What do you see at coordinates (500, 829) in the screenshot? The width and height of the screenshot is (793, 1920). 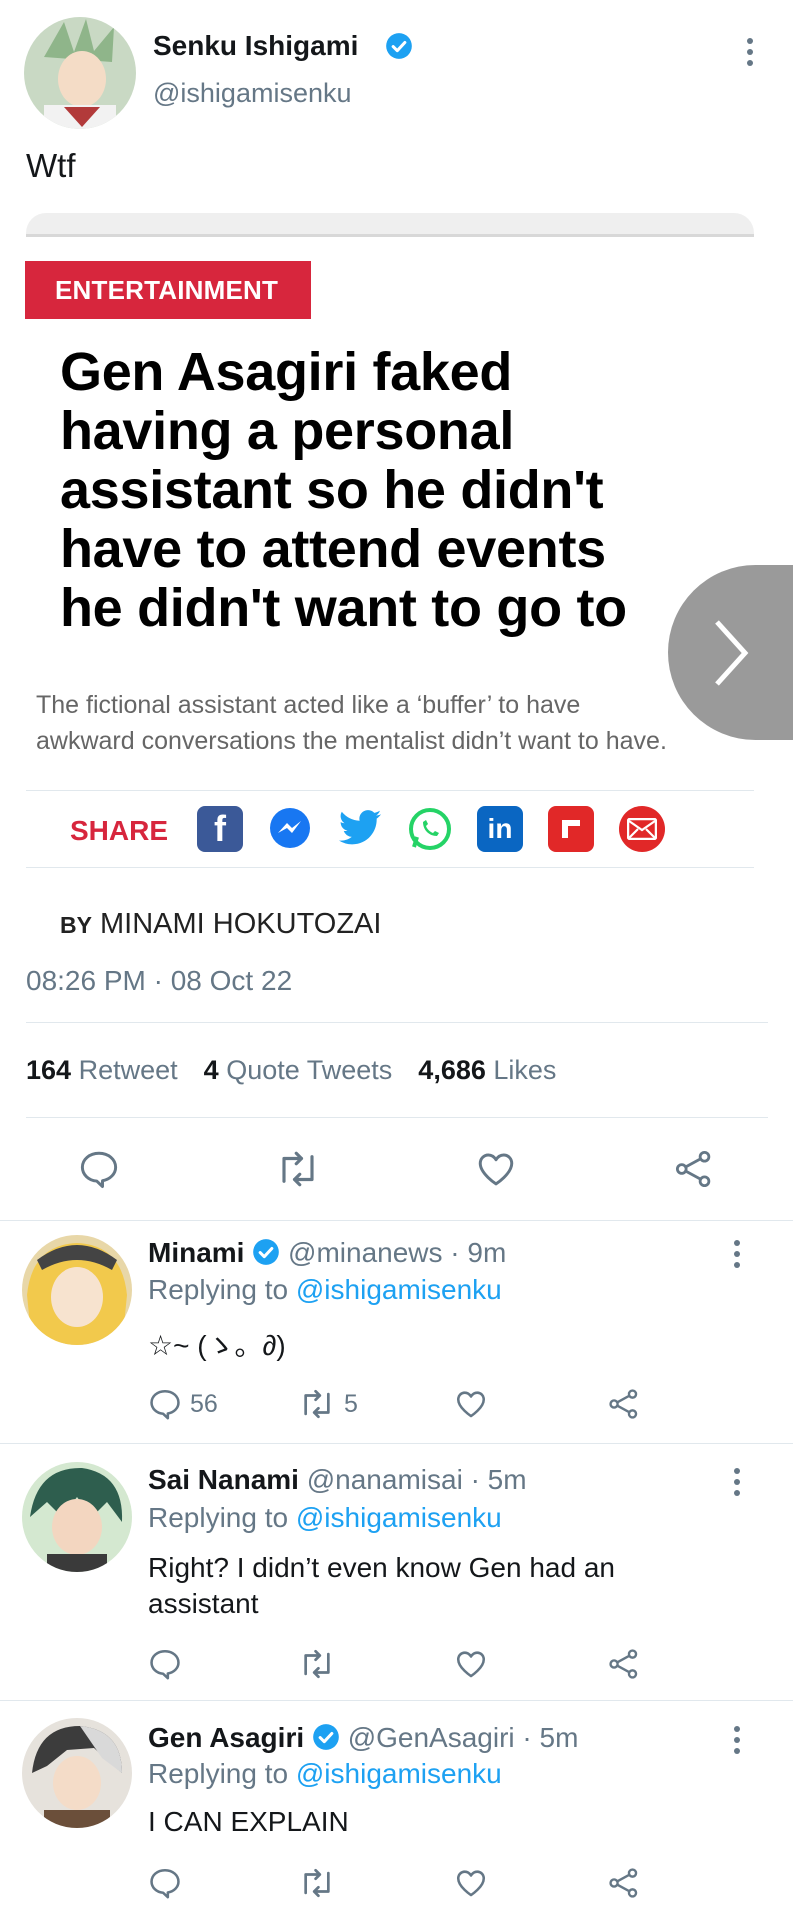 I see `linkedin-icon: in` at bounding box center [500, 829].